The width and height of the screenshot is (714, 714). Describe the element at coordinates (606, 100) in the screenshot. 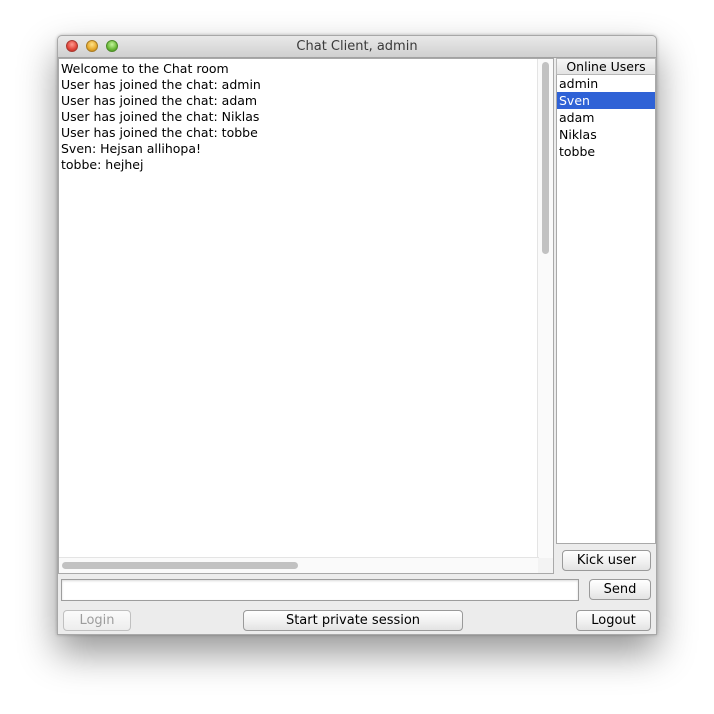

I see `user-item-sven: Sven` at that location.